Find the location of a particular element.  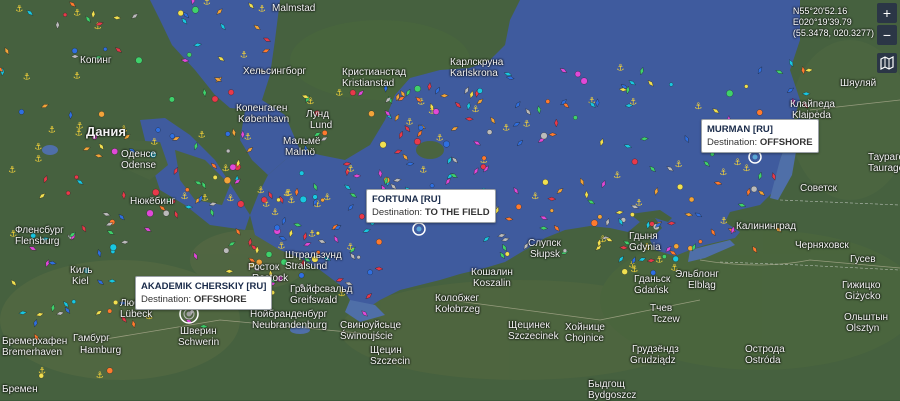

zoom-out-button: − is located at coordinates (887, 35).